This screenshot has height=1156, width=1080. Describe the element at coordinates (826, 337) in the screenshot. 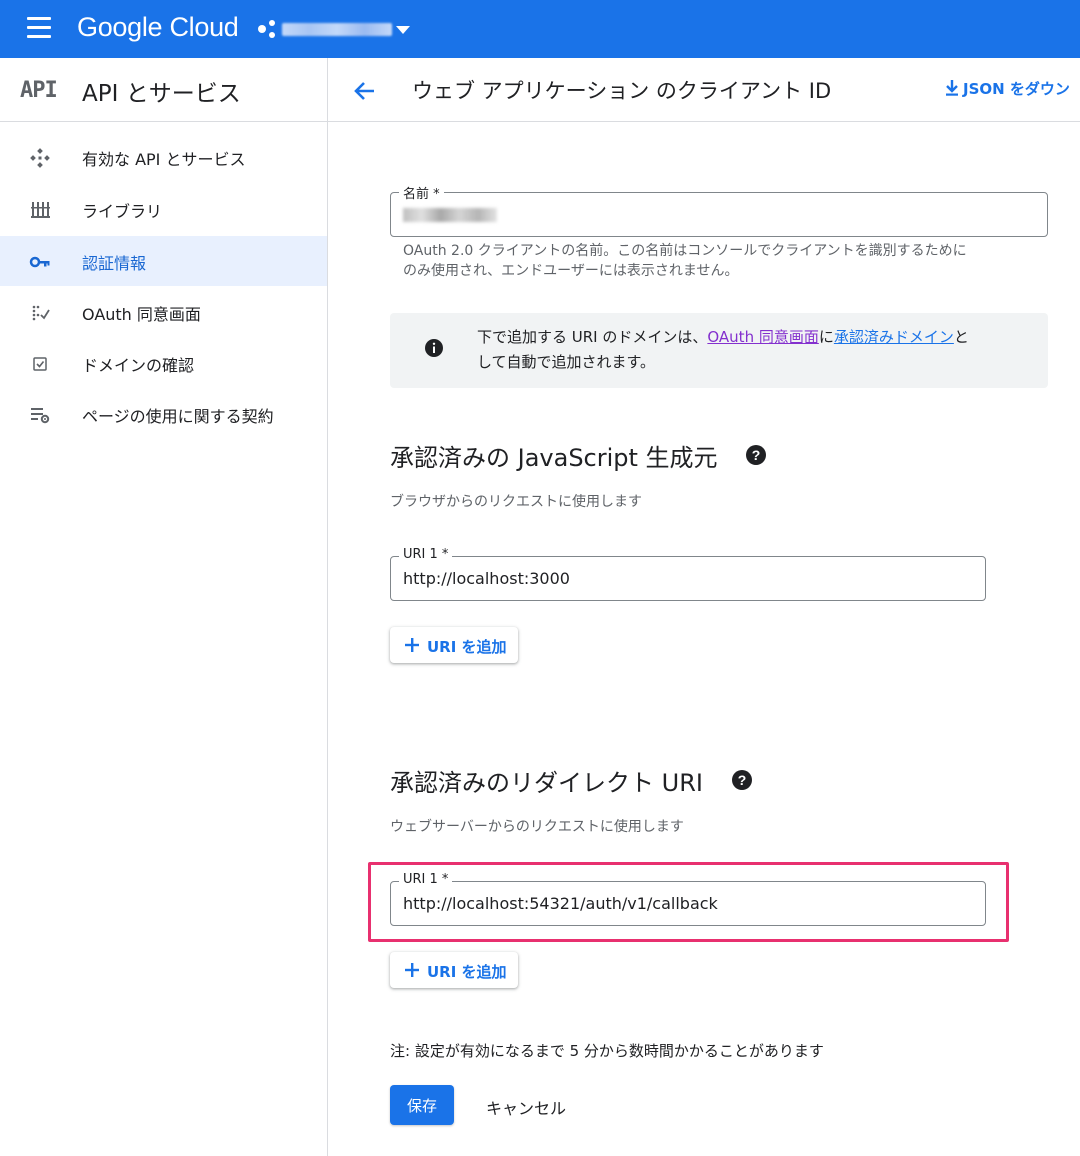

I see `info-text-part: に` at that location.